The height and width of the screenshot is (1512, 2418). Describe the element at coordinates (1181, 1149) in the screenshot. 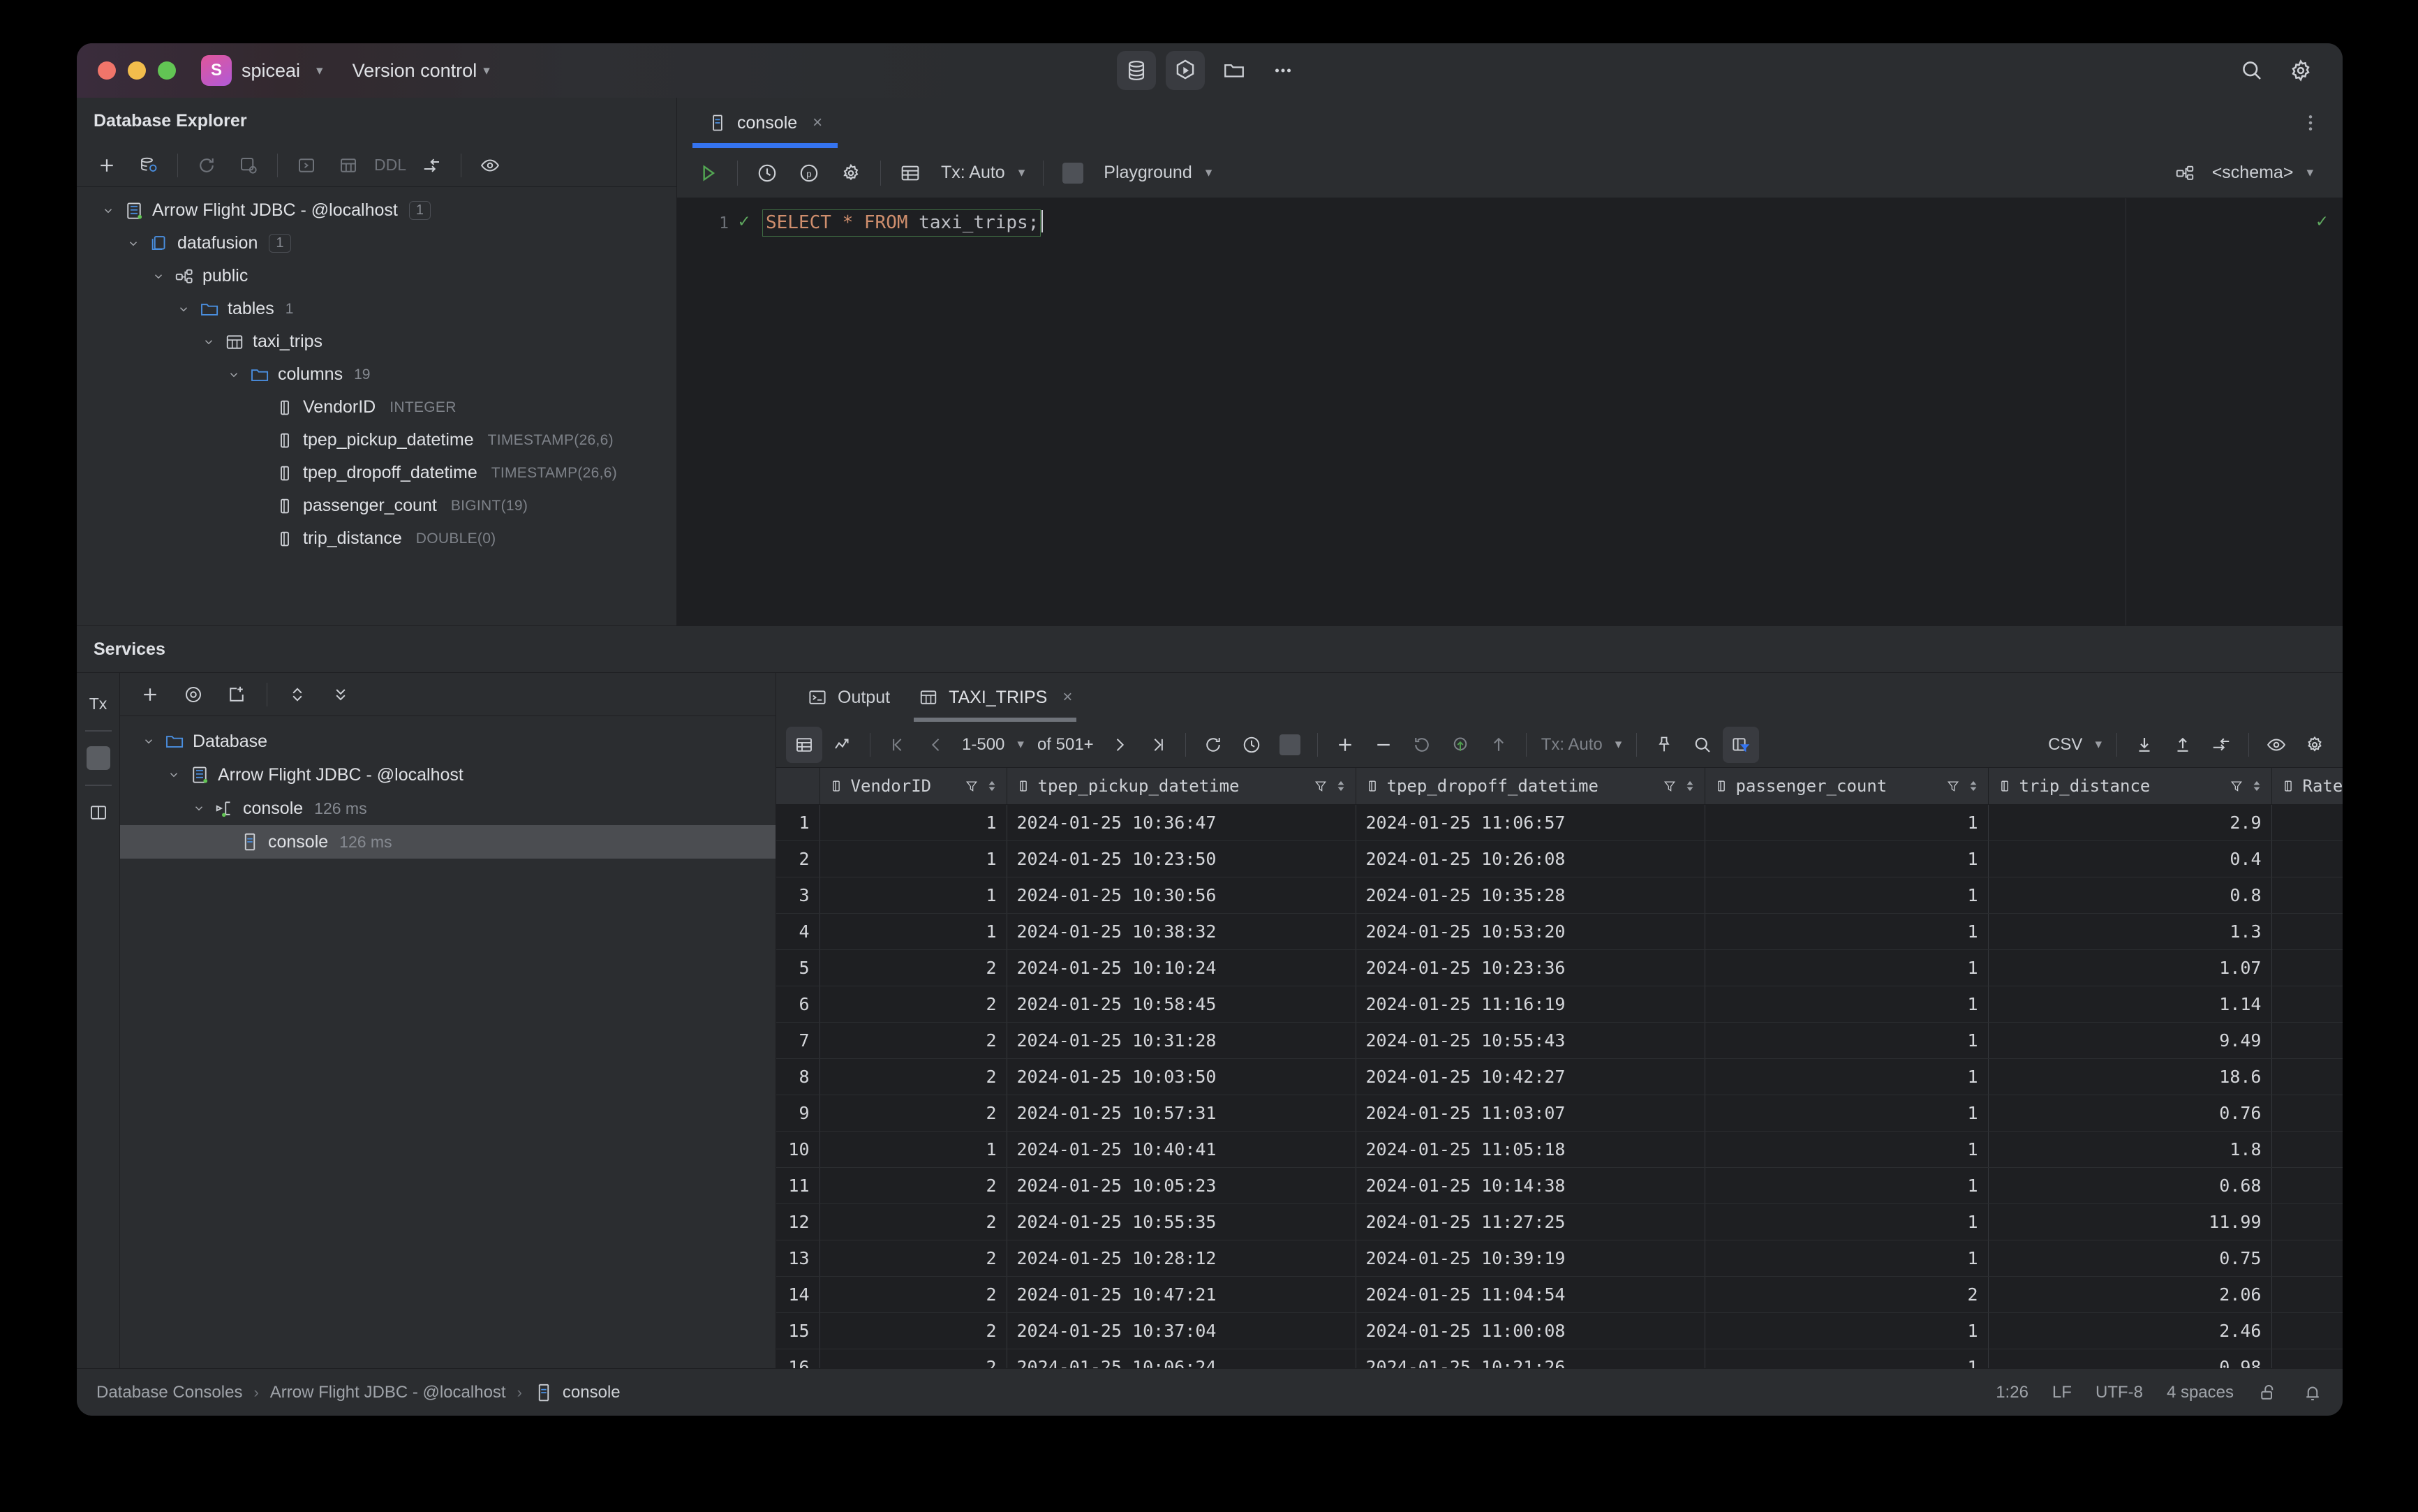

I see `cell-pickup-datetime: 2024-01-25 10:40:41` at that location.